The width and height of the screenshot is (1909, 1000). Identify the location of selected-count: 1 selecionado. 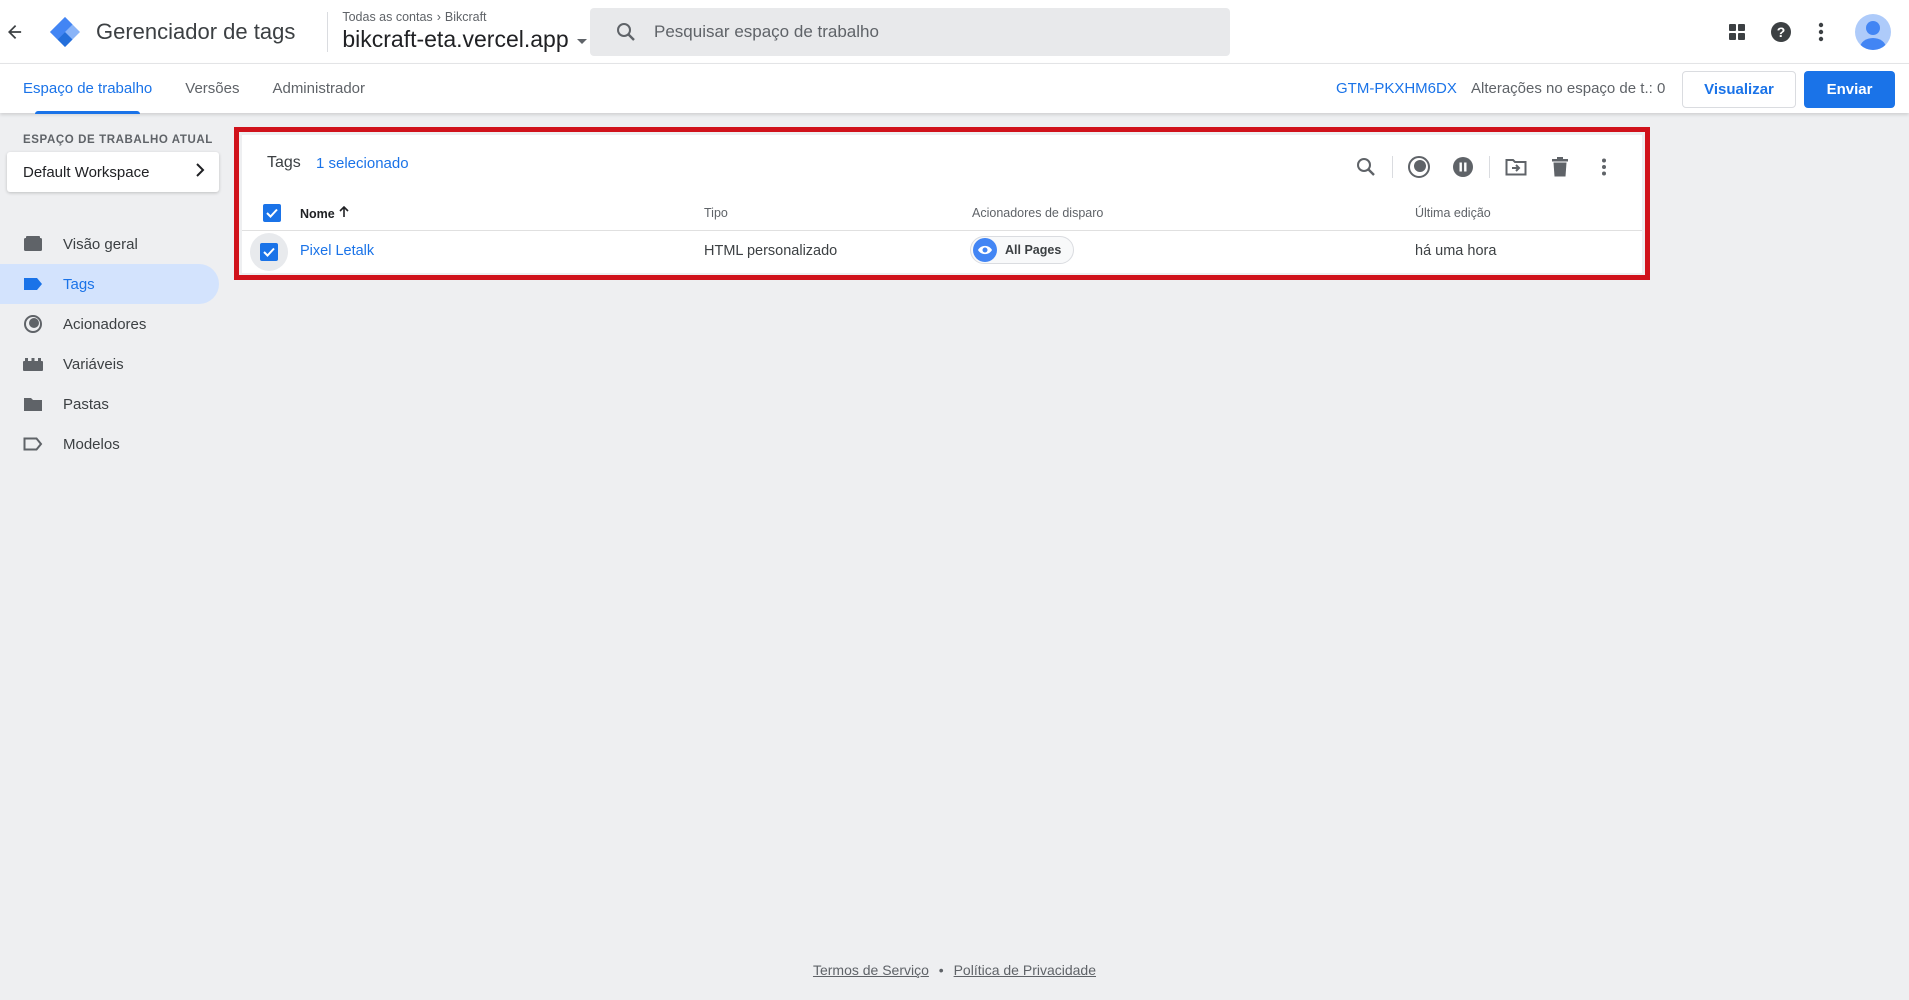
(362, 163).